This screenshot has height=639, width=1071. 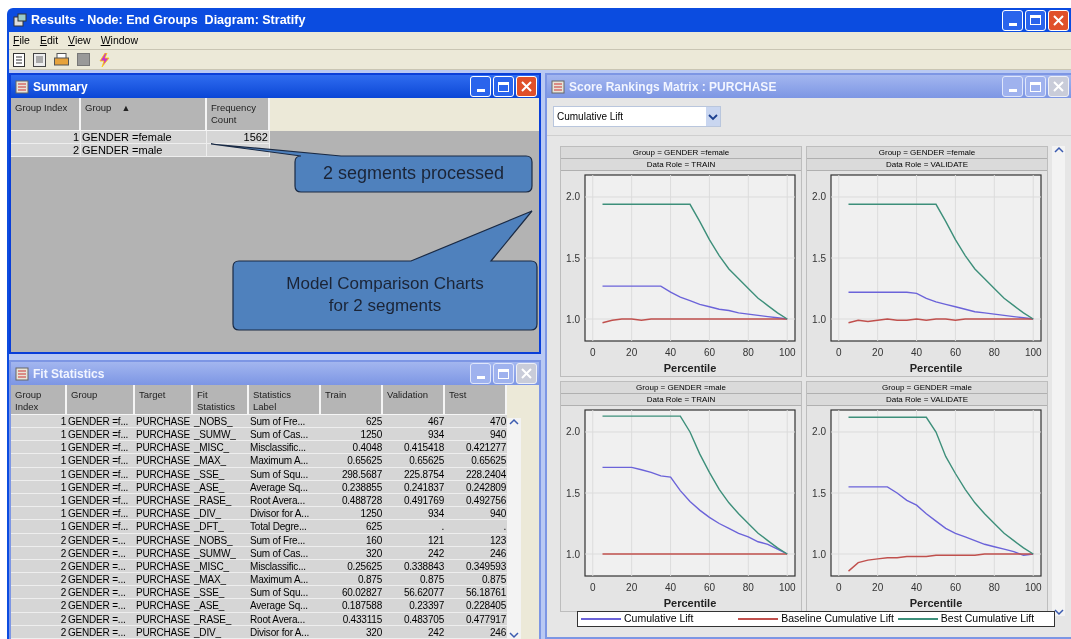 I want to click on table-cell: _SSE_, so click(x=221, y=593).